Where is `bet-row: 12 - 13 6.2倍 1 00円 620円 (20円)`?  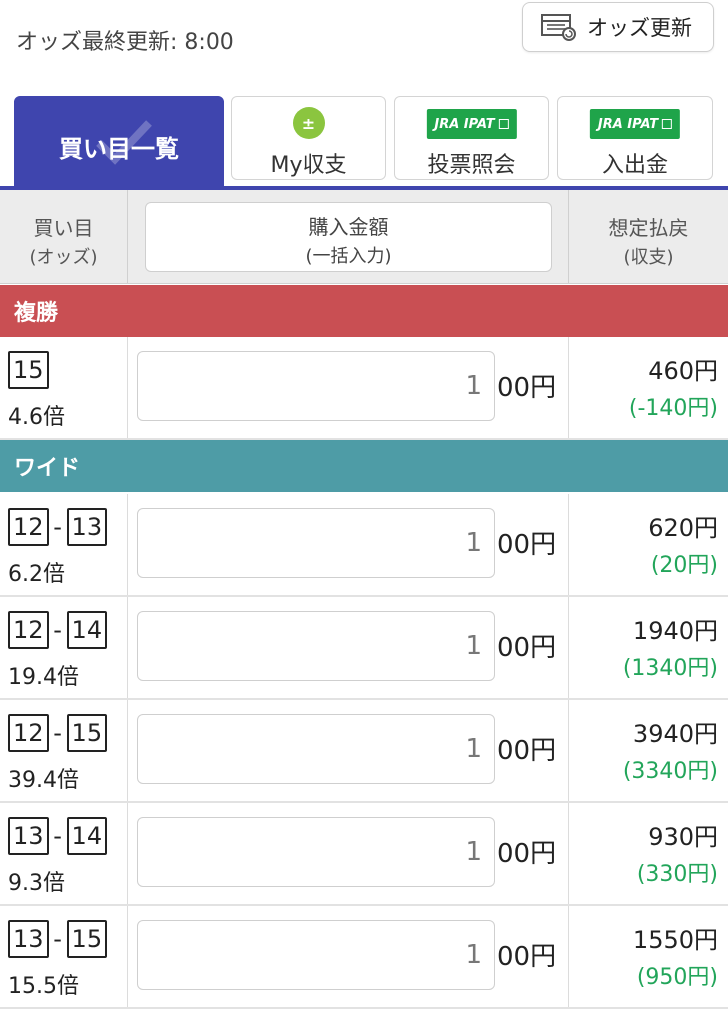
bet-row: 12 - 13 6.2倍 1 00円 620円 (20円) is located at coordinates (364, 545).